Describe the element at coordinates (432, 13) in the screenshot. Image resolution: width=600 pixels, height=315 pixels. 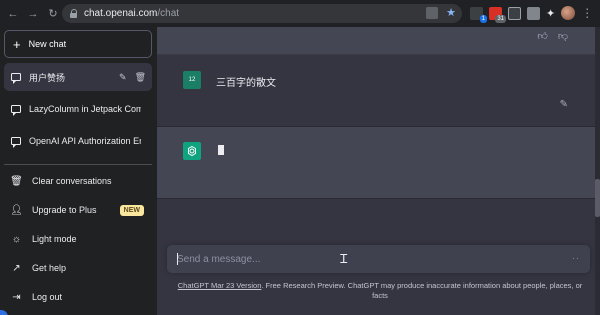
I see `translate-icon` at that location.